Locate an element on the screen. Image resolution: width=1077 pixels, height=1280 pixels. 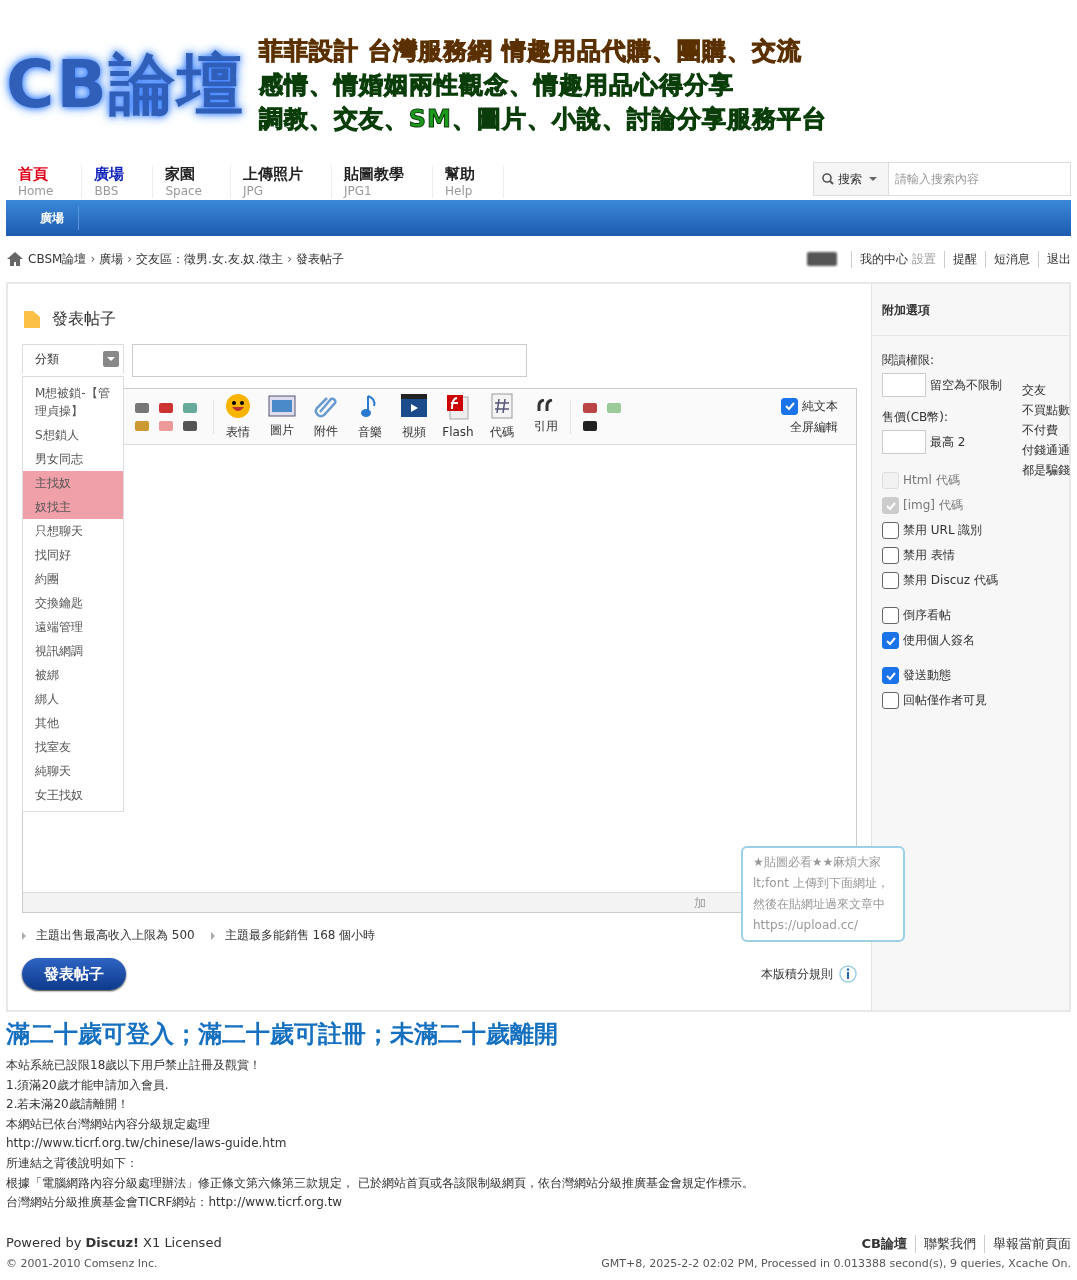
subnav-tab: 廣場 is located at coordinates (52, 218).